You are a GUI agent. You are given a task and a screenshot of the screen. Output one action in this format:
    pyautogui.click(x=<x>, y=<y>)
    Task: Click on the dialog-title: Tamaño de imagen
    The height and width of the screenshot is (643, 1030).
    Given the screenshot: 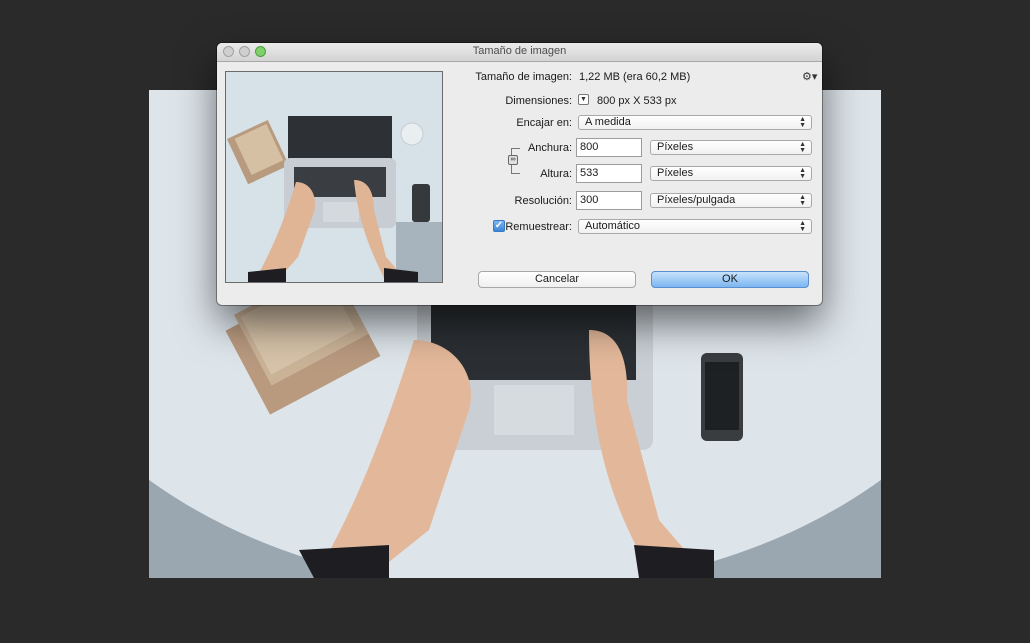 What is the action you would take?
    pyautogui.click(x=519, y=51)
    